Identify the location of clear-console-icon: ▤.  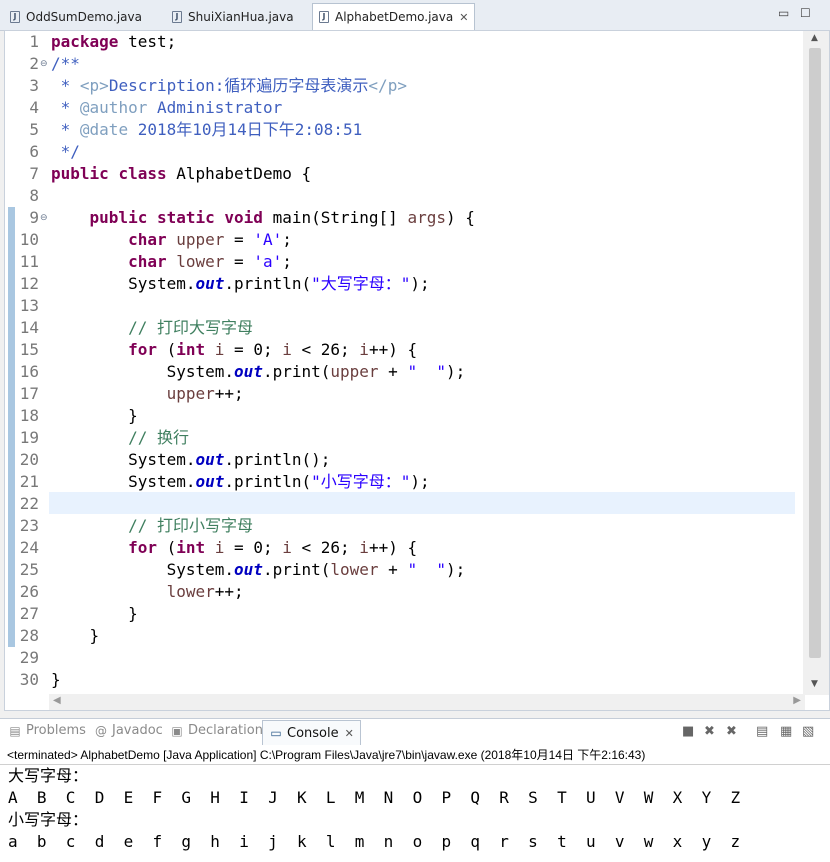
(762, 731).